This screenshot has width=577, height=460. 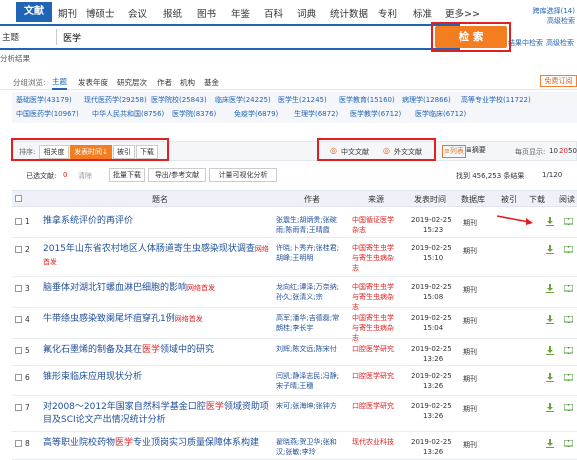 I want to click on nav-tab-standard: 标准, so click(x=422, y=13).